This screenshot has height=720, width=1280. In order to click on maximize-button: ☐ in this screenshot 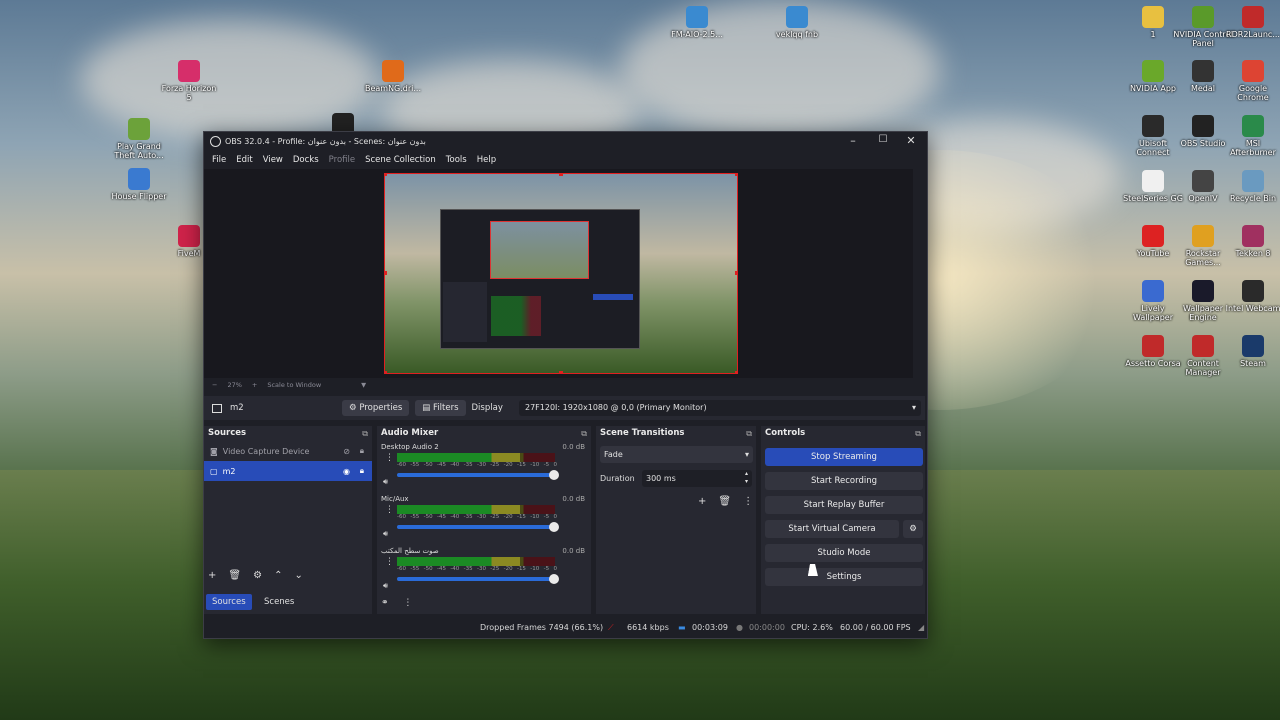, I will do `click(883, 139)`.